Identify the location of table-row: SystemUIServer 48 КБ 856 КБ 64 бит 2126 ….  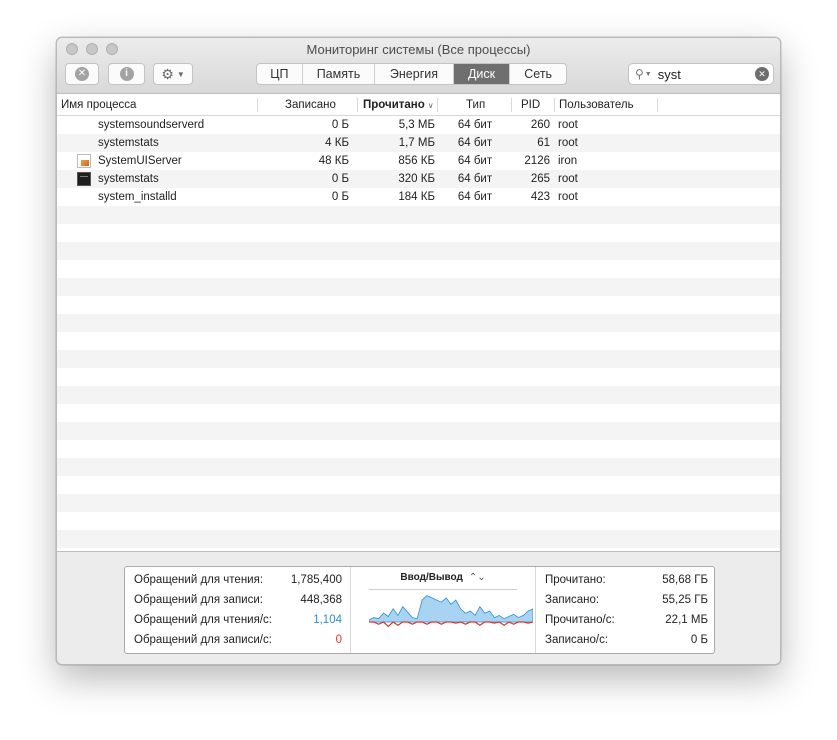
(418, 161).